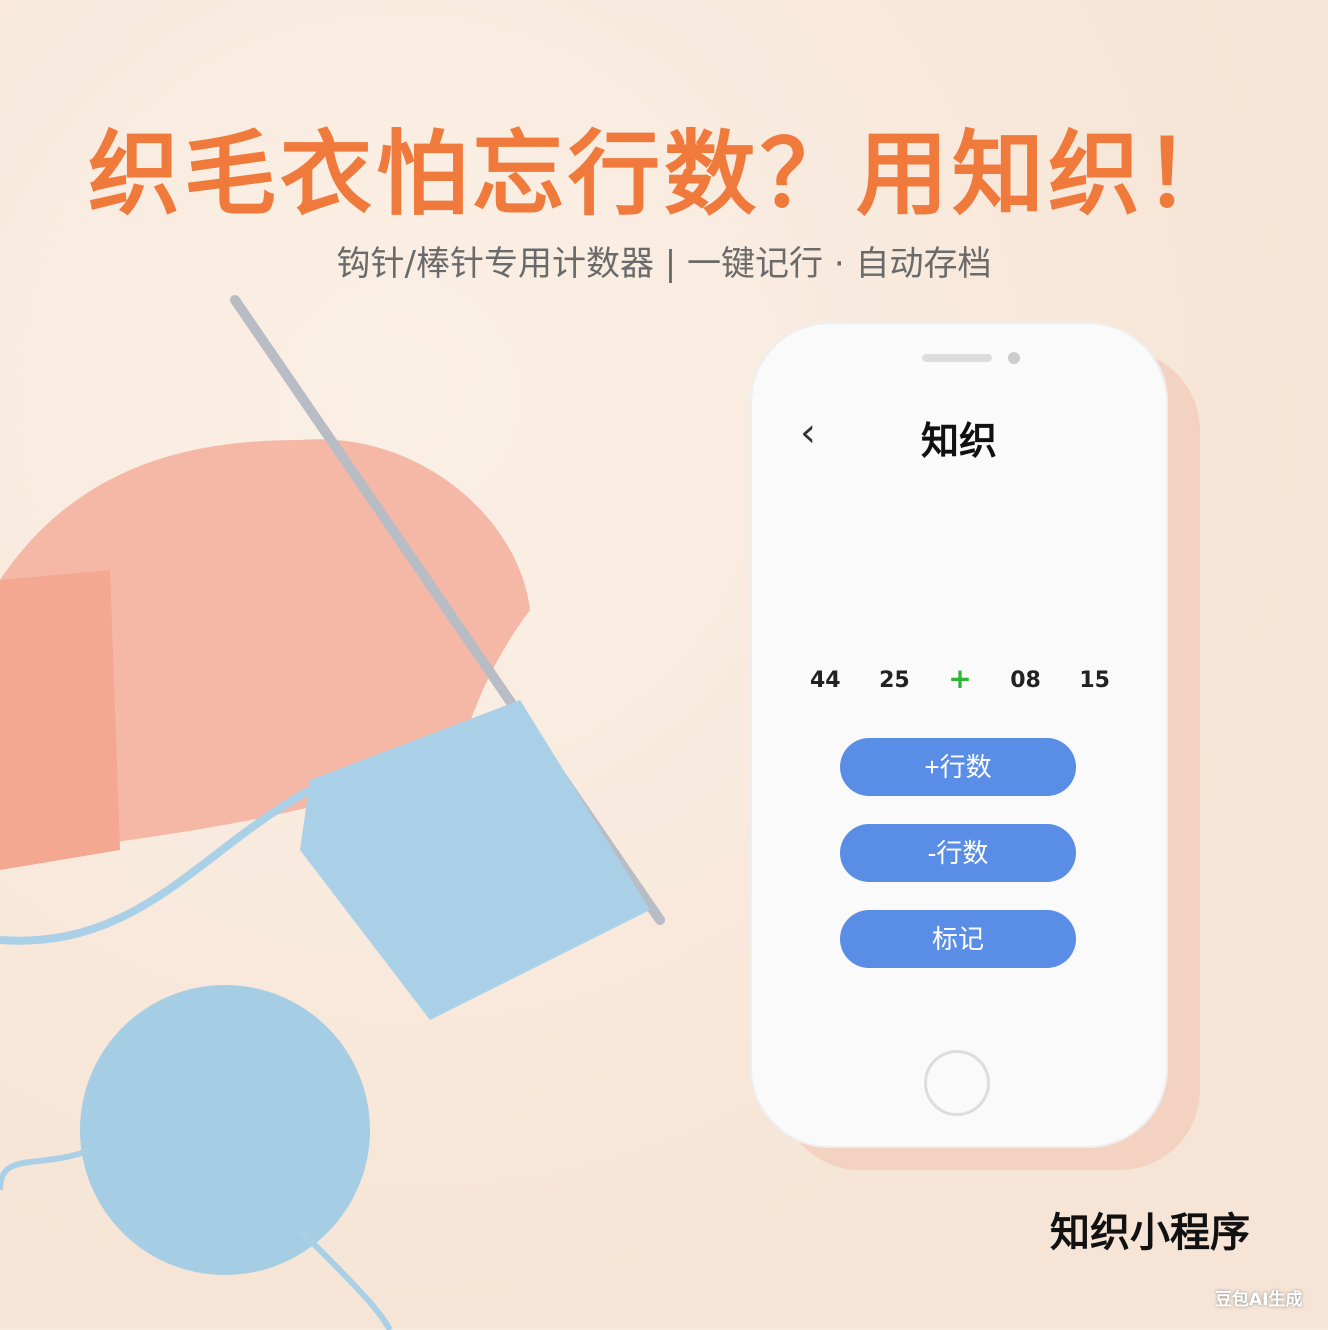 This screenshot has height=1330, width=1328. Describe the element at coordinates (958, 939) in the screenshot. I see `mark-button: 标记` at that location.